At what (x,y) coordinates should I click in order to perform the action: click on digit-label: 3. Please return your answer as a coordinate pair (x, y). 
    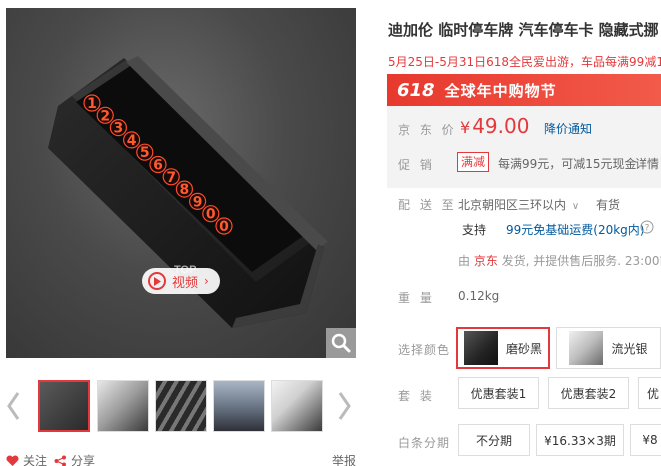
    Looking at the image, I should click on (119, 129).